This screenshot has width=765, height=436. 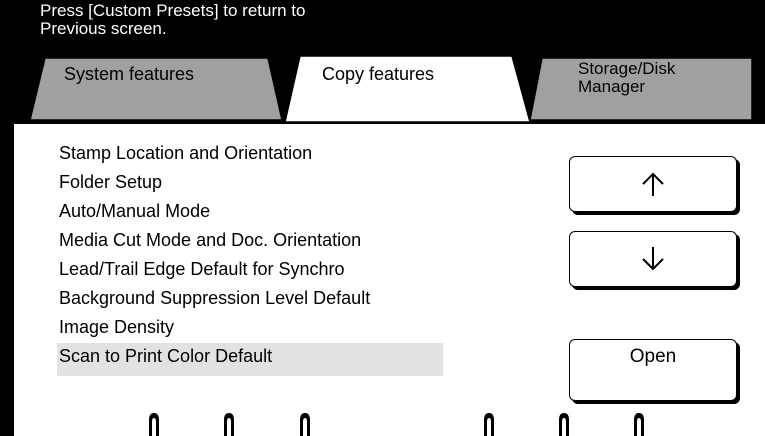 I want to click on indicator-row, so click(x=382, y=424).